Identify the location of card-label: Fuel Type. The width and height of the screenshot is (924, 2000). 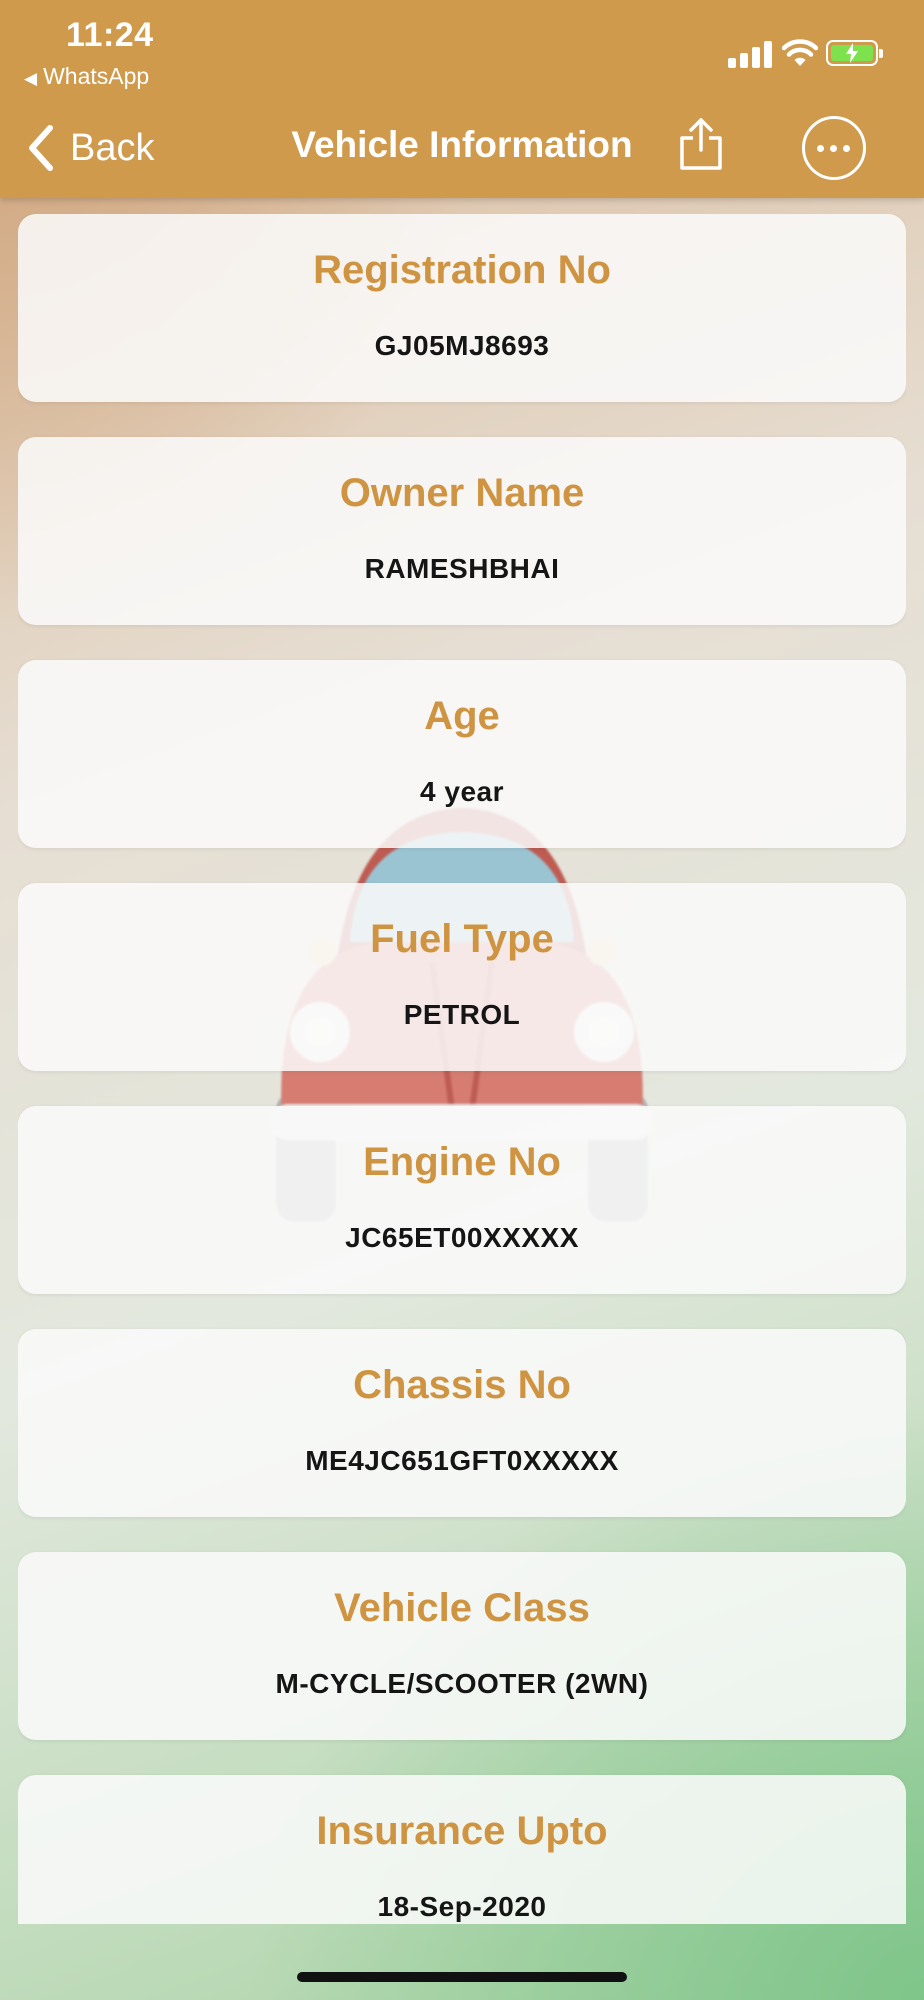
(462, 939).